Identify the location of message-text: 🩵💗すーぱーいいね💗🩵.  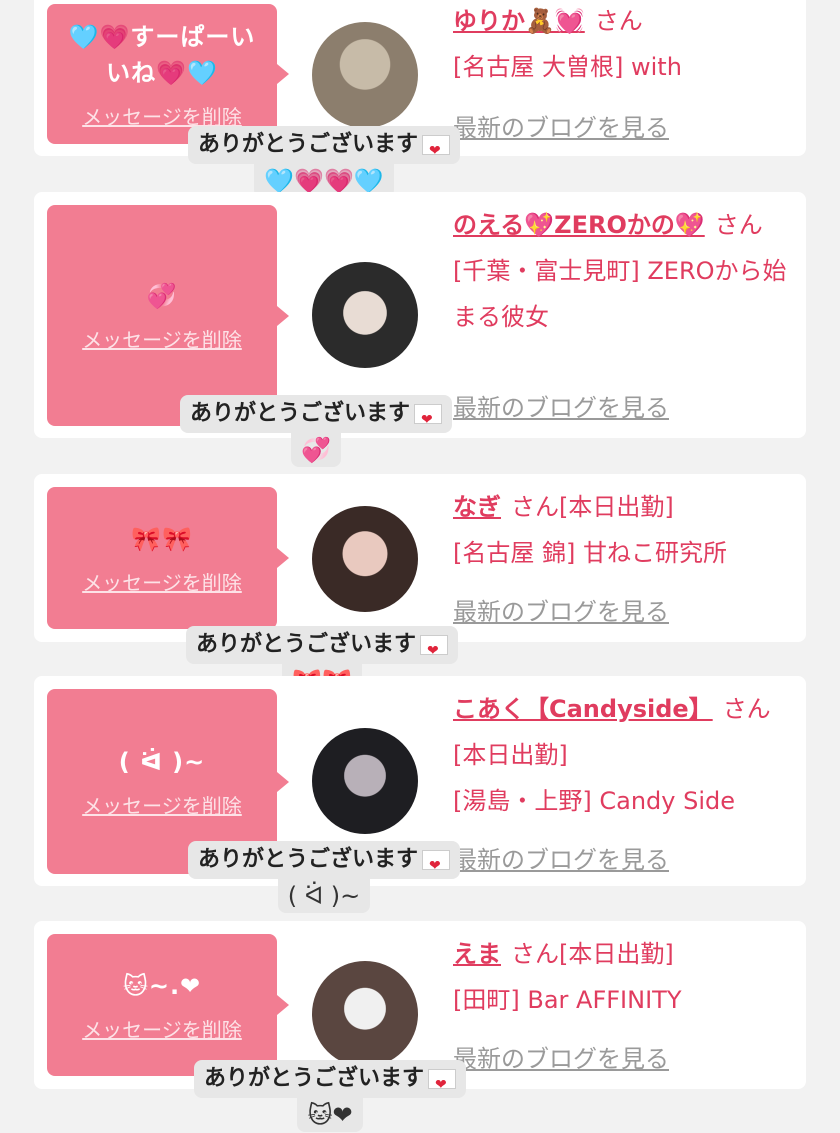
(162, 54).